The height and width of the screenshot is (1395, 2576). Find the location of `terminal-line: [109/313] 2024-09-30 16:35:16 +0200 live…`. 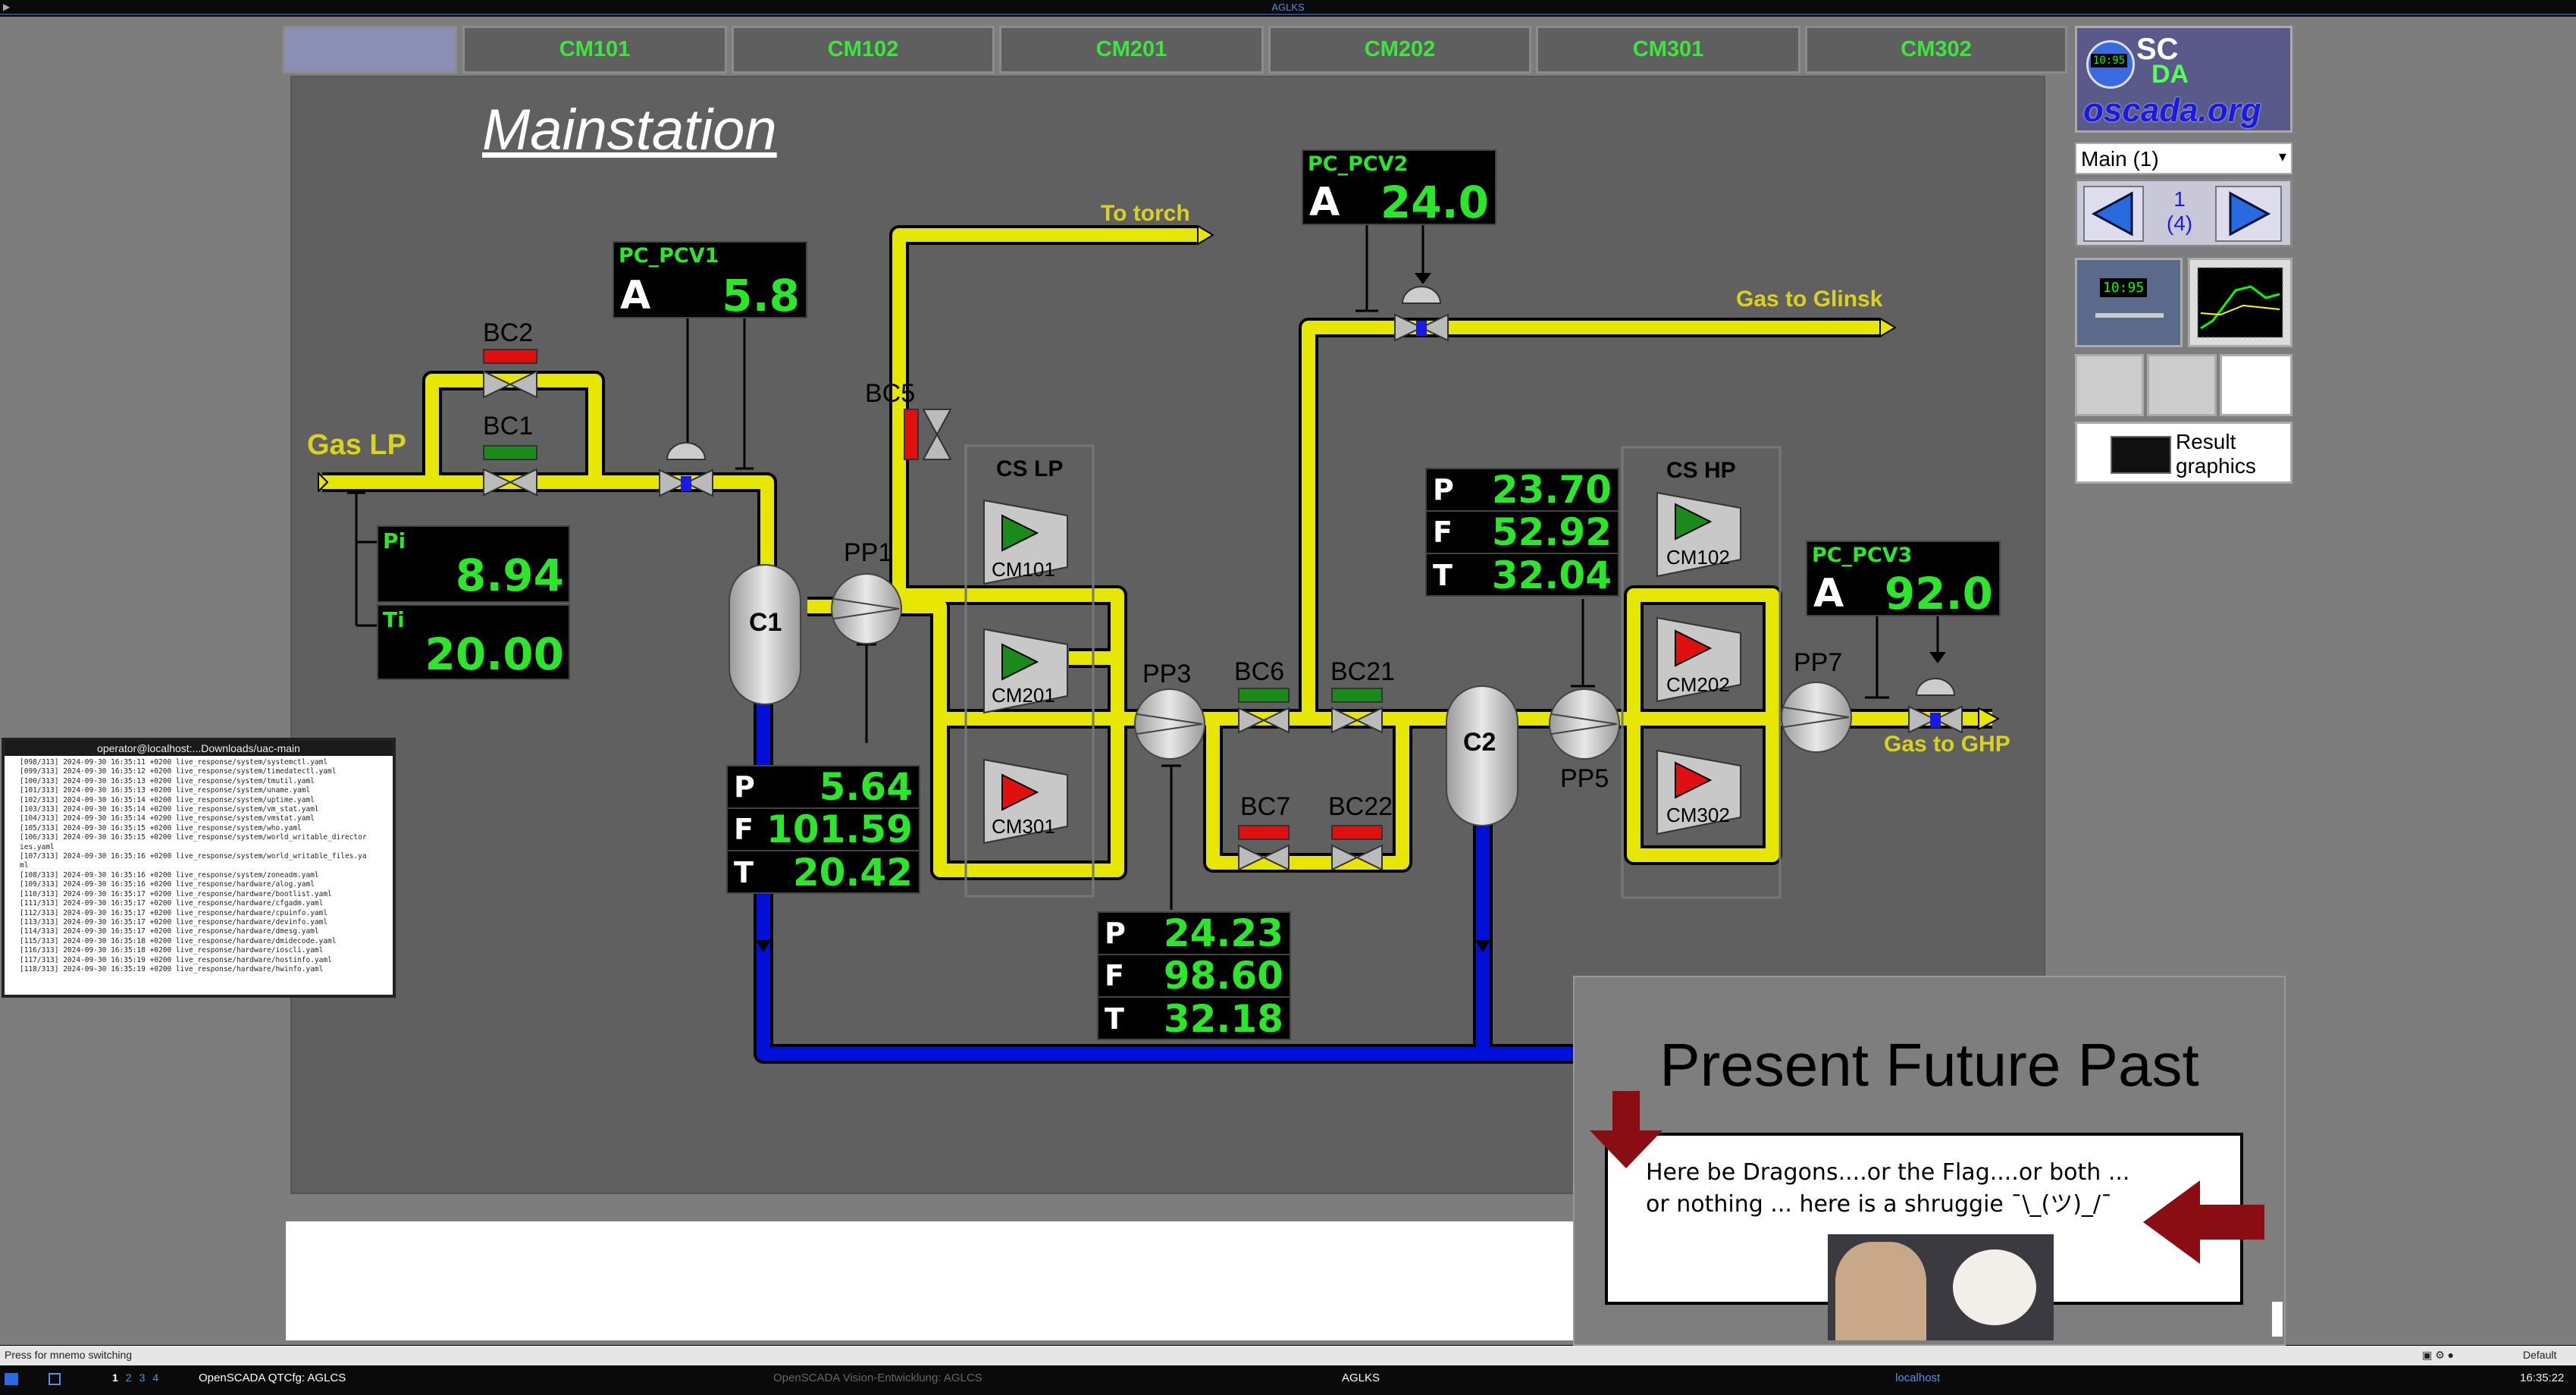

terminal-line: [109/313] 2024-09-30 16:35:16 +0200 live… is located at coordinates (167, 884).